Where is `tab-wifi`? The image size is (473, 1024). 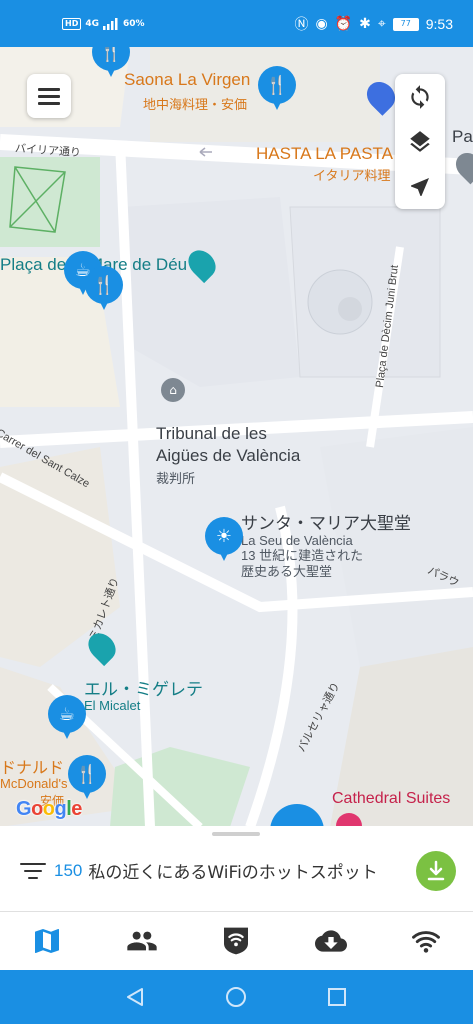
tab-wifi is located at coordinates (425, 941).